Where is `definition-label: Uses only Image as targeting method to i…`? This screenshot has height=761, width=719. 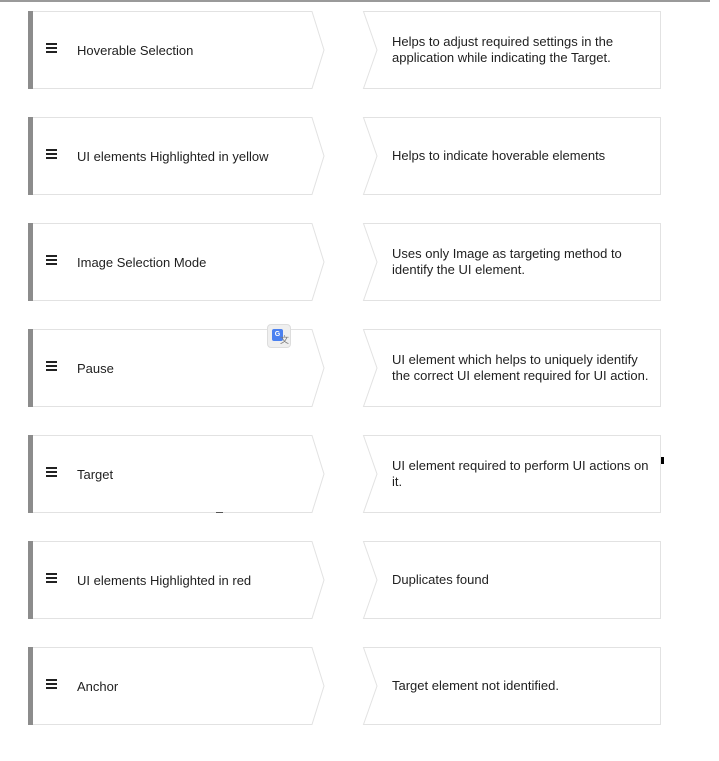 definition-label: Uses only Image as targeting method to i… is located at coordinates (507, 261).